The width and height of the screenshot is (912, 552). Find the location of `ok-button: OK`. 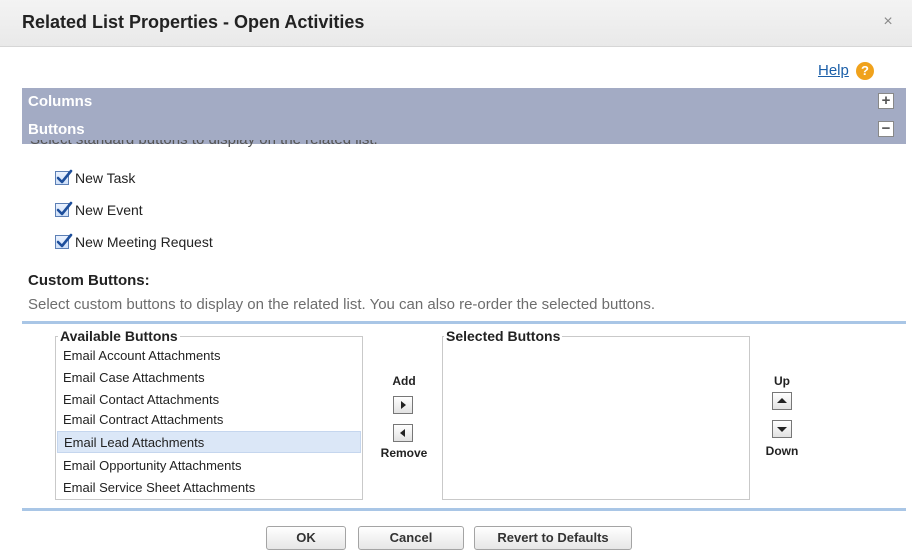

ok-button: OK is located at coordinates (306, 538).